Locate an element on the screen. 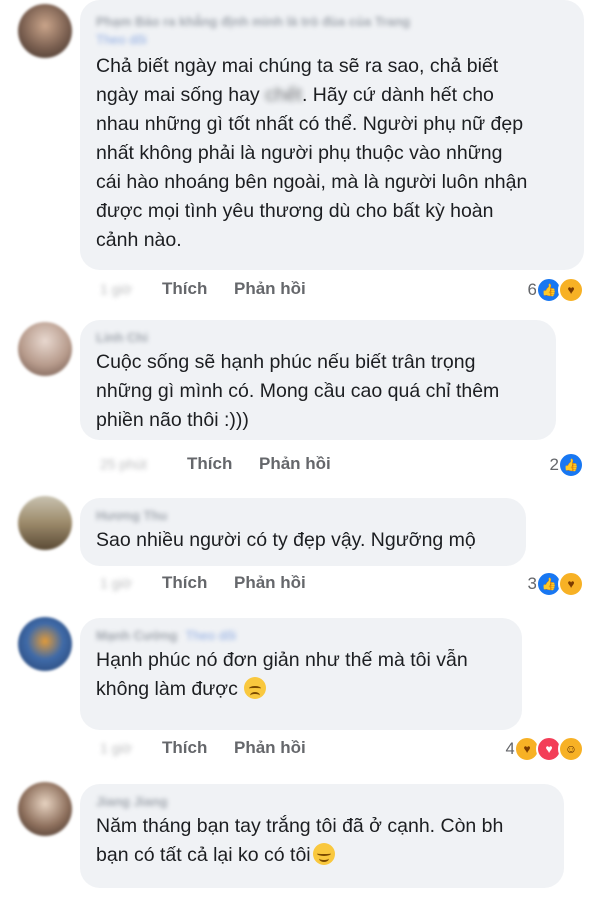 This screenshot has height=900, width=600. reaction-summary: 6 👍 ♥ is located at coordinates (556, 290).